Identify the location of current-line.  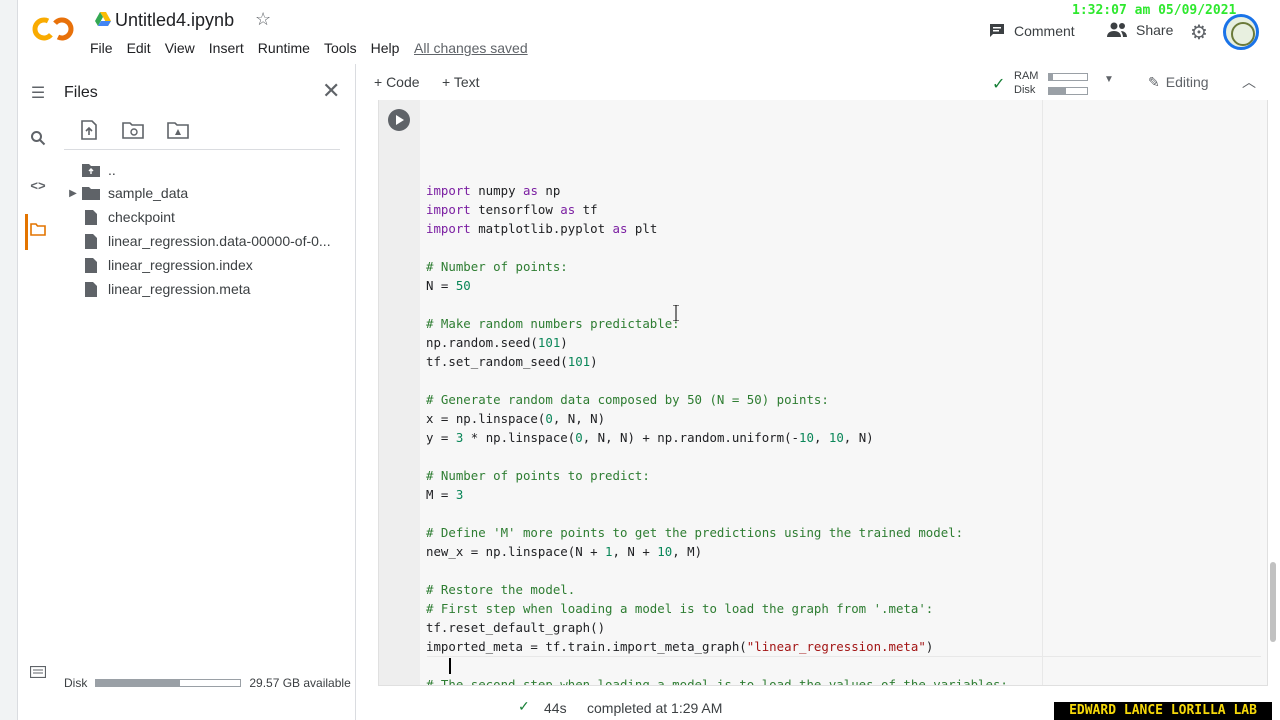
(844, 665).